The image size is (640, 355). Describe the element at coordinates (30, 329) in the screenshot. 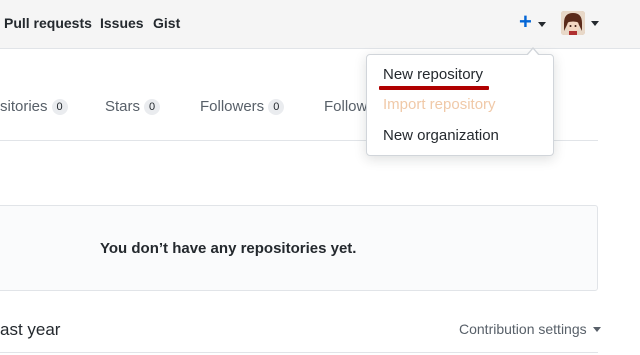

I see `contributions-heading: ast year` at that location.